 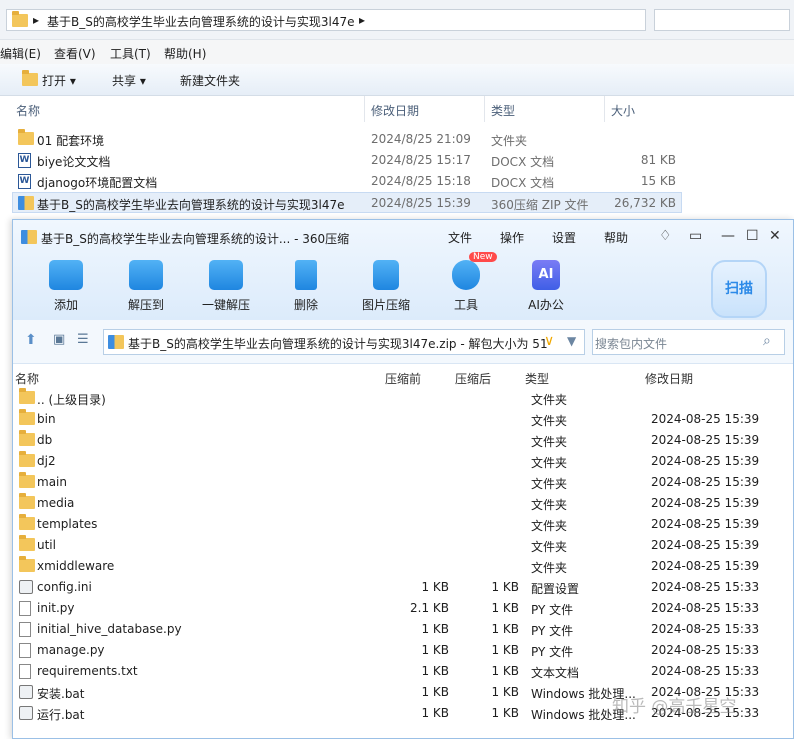 I want to click on new-folder-button: 新建文件夹, so click(x=210, y=80).